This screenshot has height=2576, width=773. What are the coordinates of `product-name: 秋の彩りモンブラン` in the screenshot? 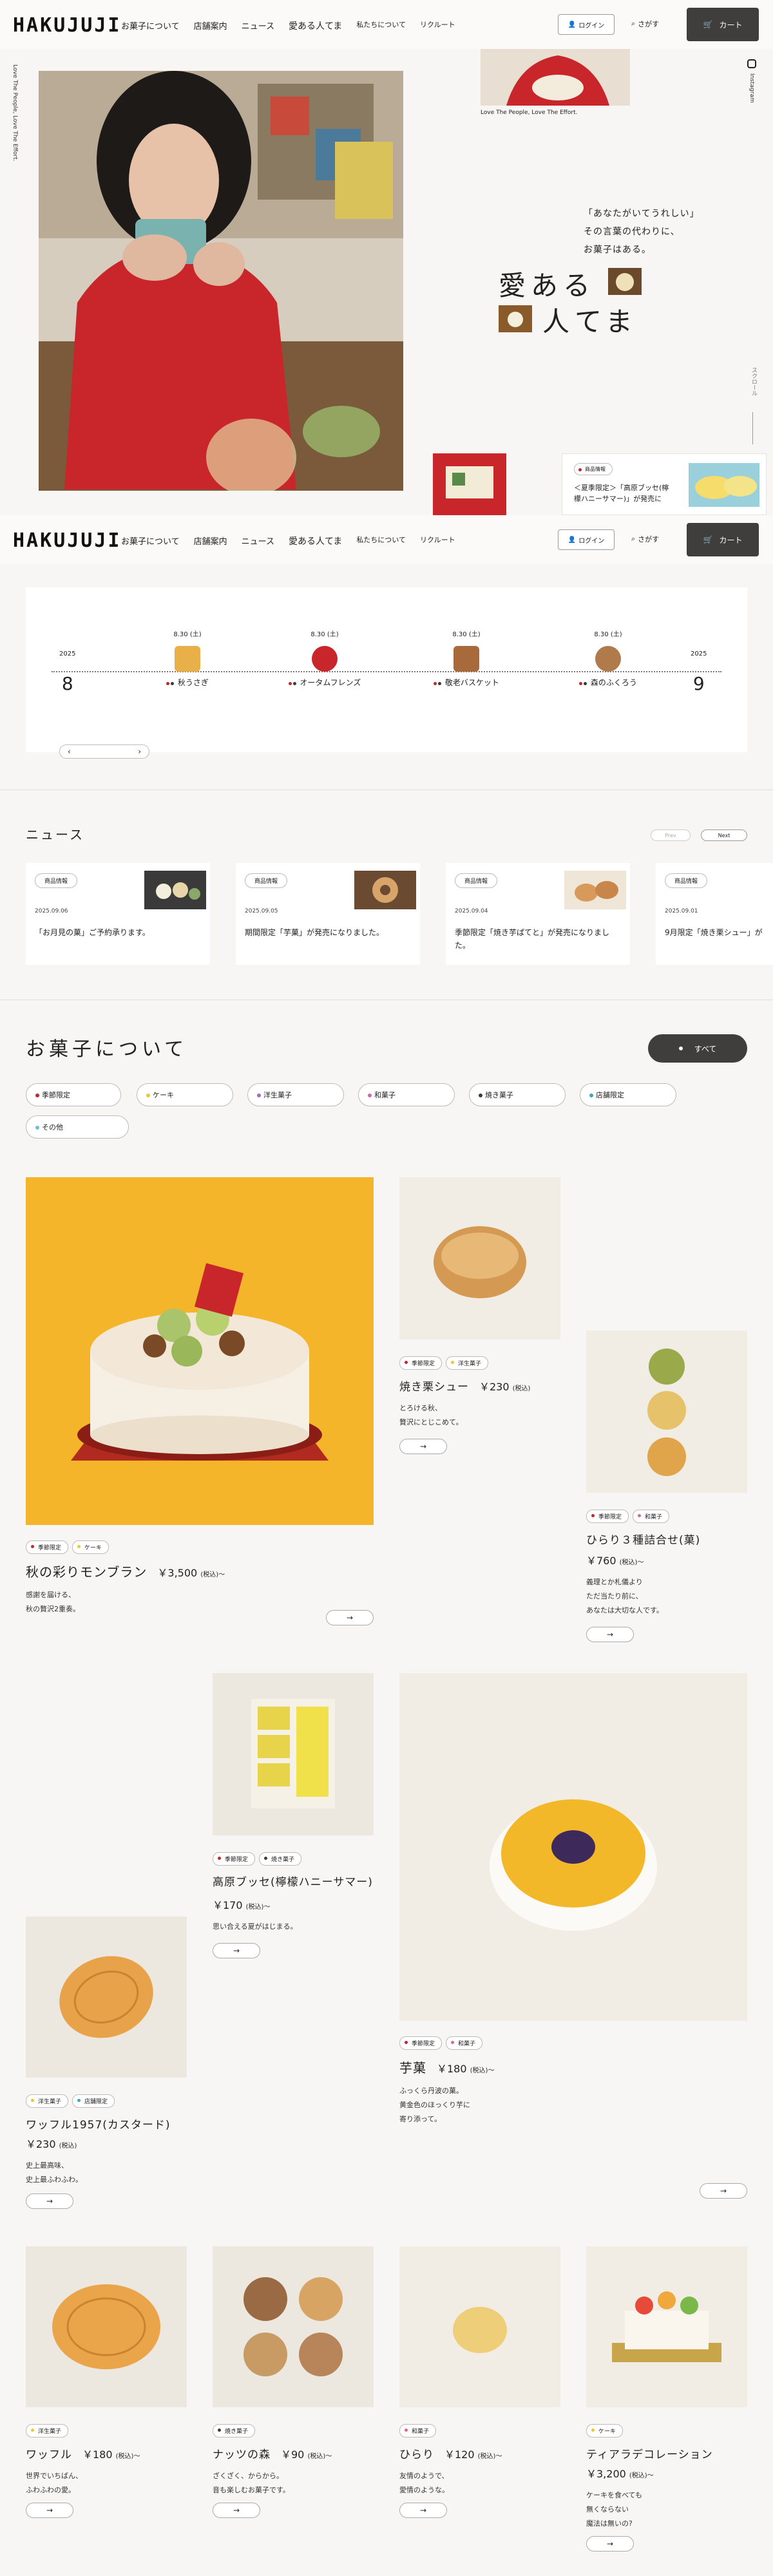 It's located at (87, 1572).